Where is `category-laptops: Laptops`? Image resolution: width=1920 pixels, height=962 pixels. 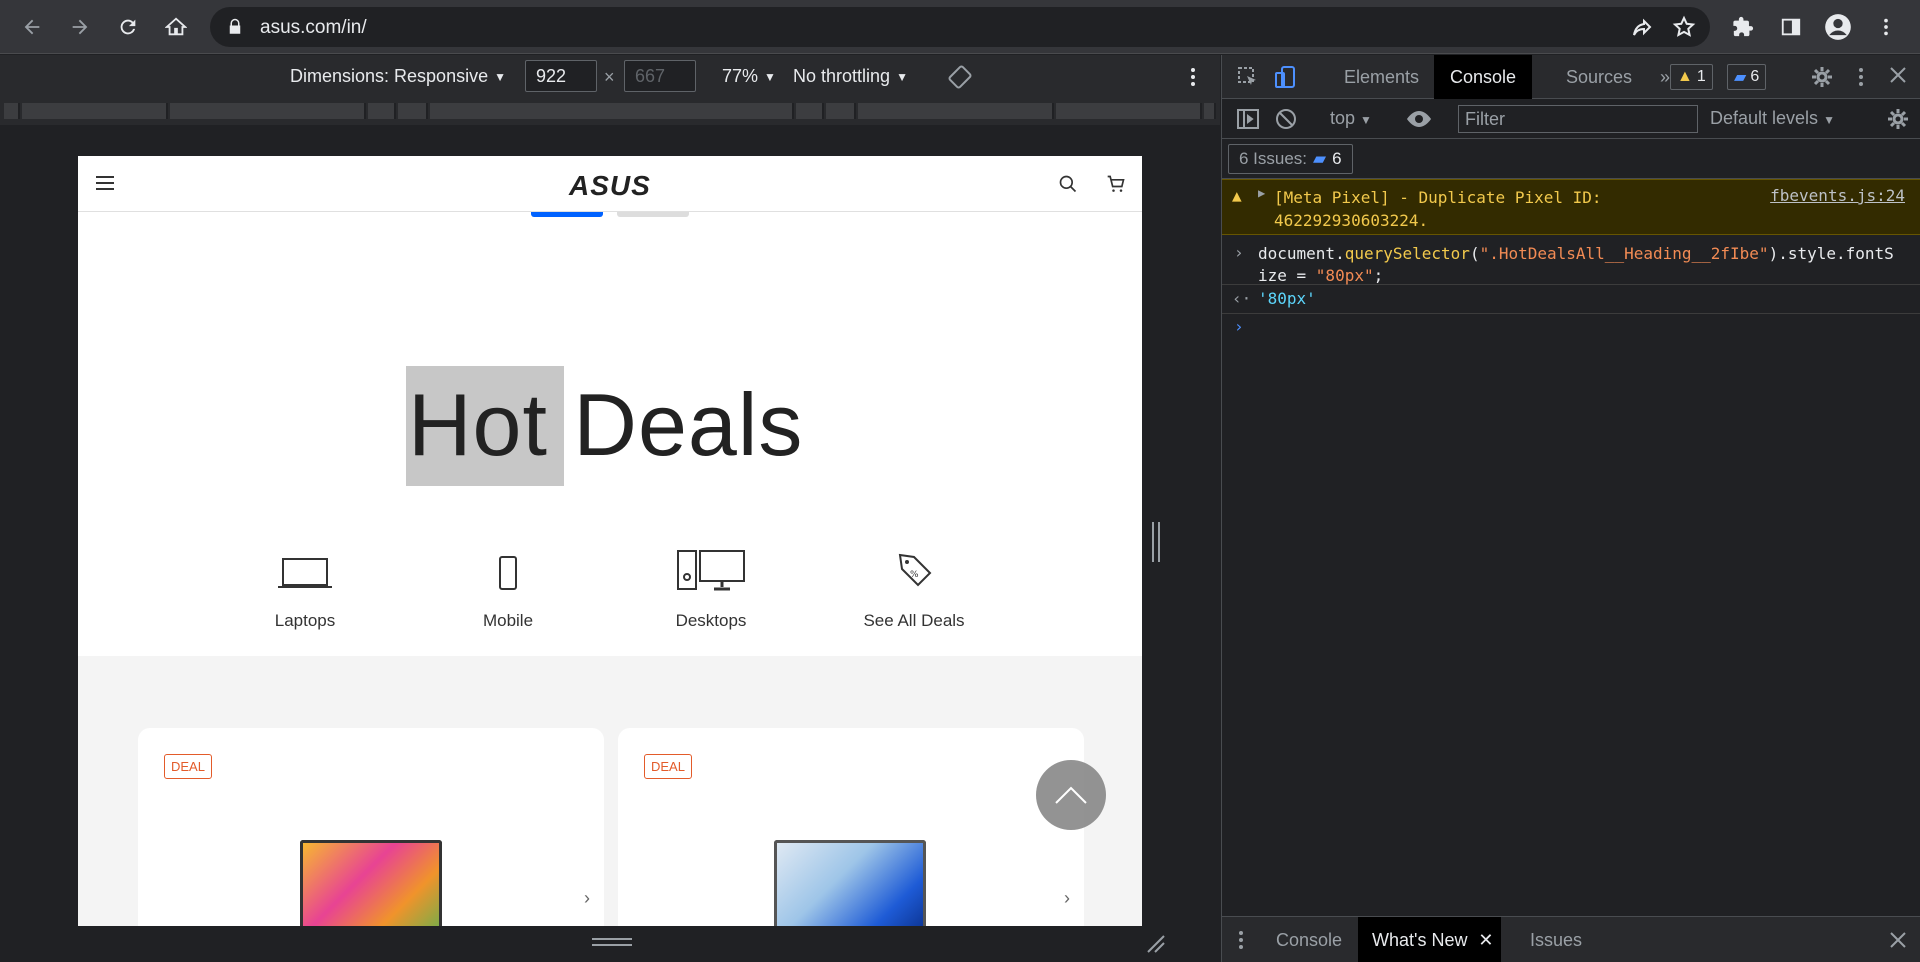 category-laptops: Laptops is located at coordinates (305, 586).